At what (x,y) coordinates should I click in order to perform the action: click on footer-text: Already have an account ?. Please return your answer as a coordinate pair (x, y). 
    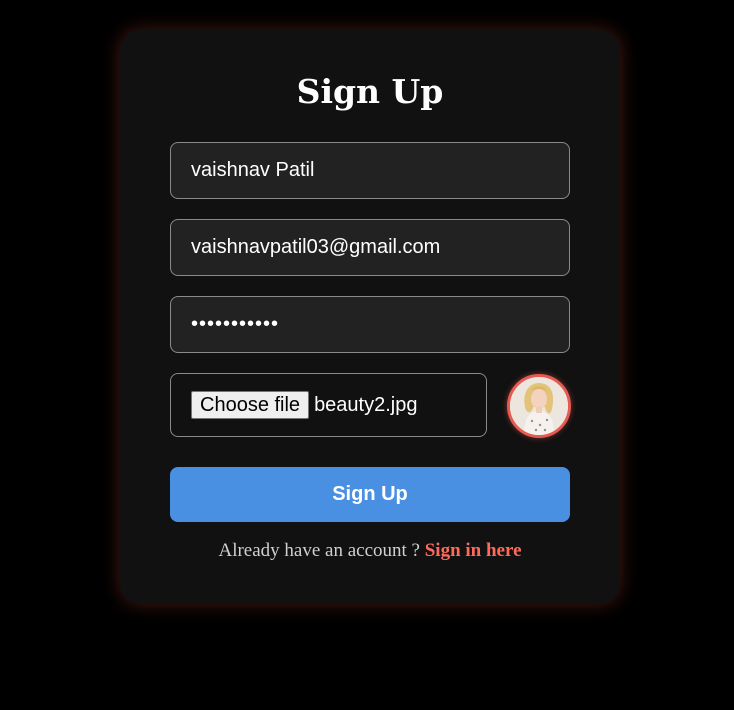
    Looking at the image, I should click on (321, 550).